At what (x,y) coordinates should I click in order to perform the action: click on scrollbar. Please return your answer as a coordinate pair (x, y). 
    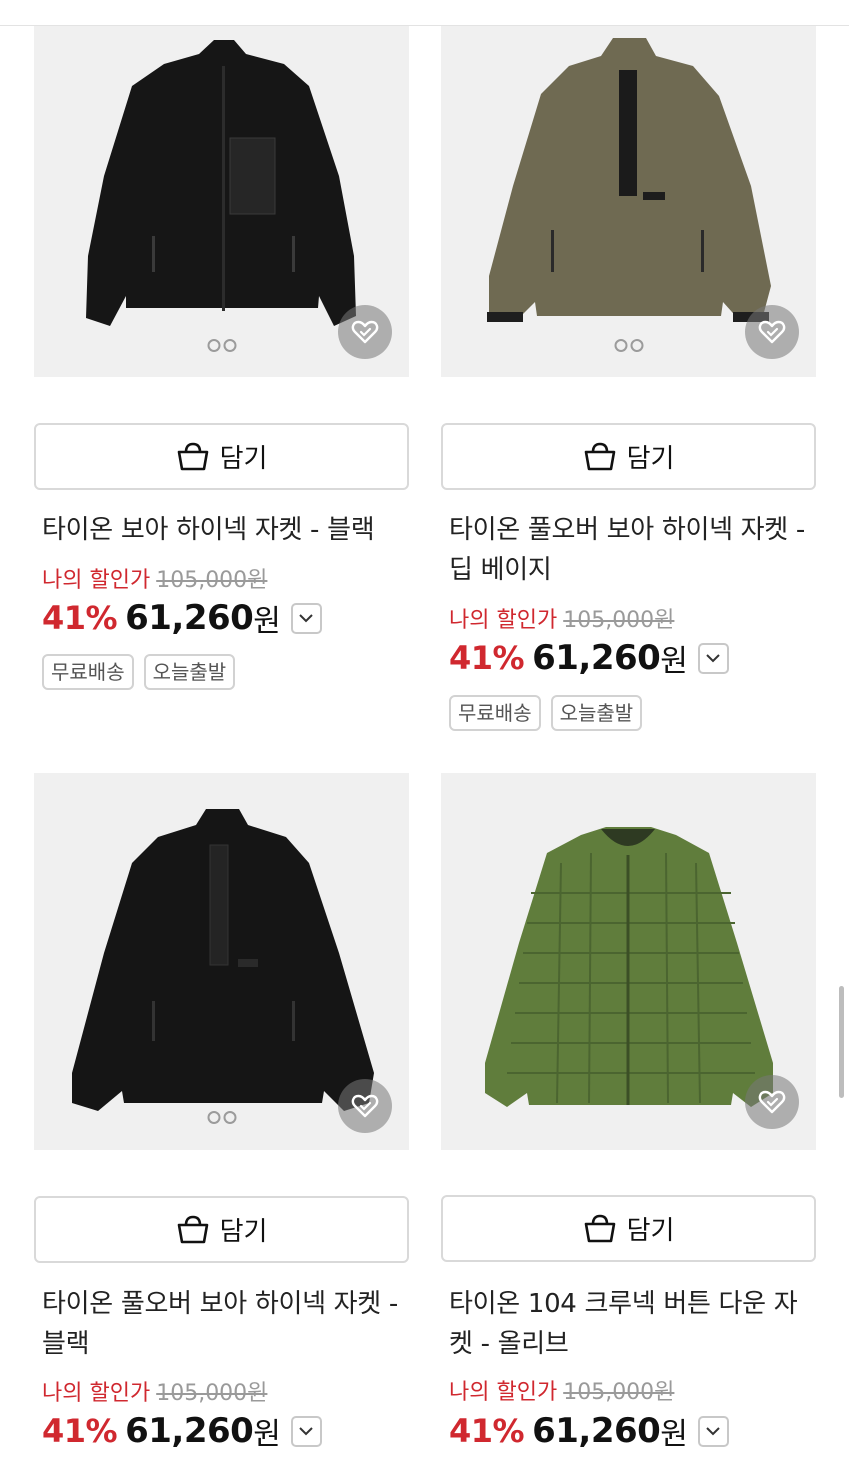
    Looking at the image, I should click on (841, 1042).